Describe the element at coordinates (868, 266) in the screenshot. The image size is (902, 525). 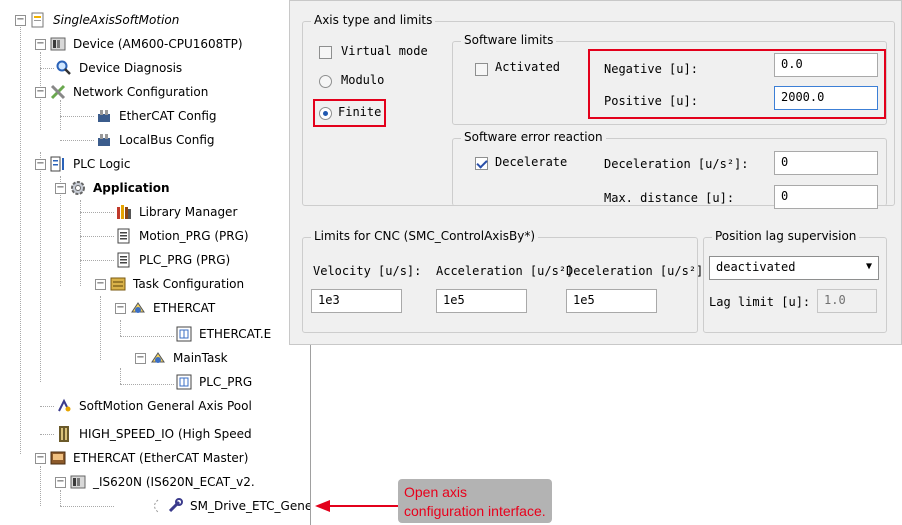
I see `chevron-down-icon: ▼` at that location.